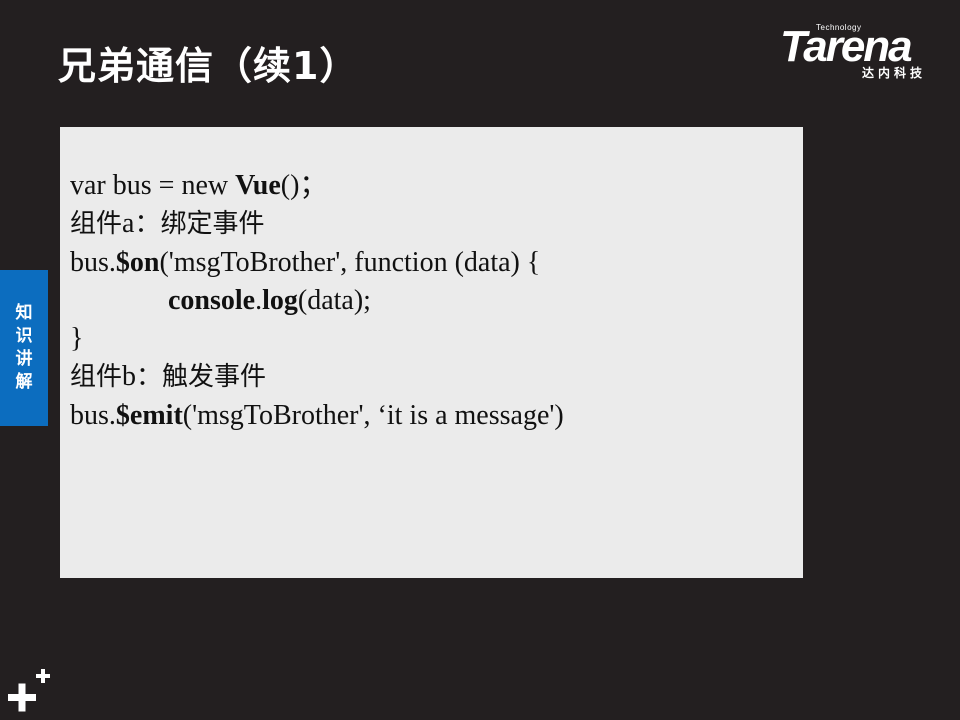 This screenshot has height=720, width=960. What do you see at coordinates (350, 262) in the screenshot?
I see `code-text: ('msgToBrother', function (data) {` at bounding box center [350, 262].